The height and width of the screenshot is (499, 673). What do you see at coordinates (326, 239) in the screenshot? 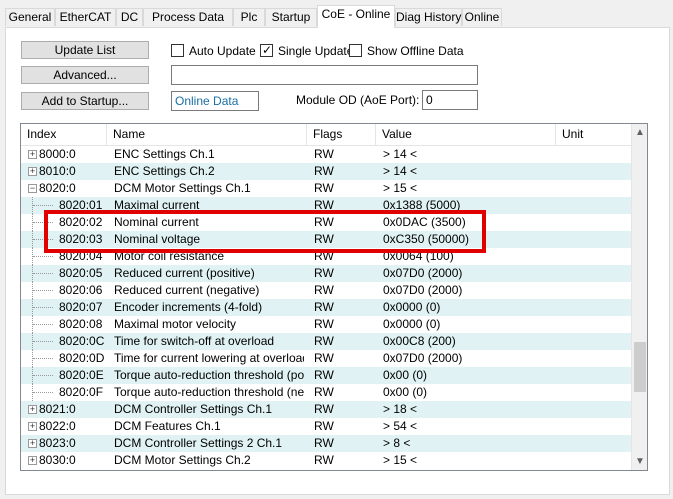
I see `table-row: 8020:03 Nominal voltage RW 0xC350 (50000)` at bounding box center [326, 239].